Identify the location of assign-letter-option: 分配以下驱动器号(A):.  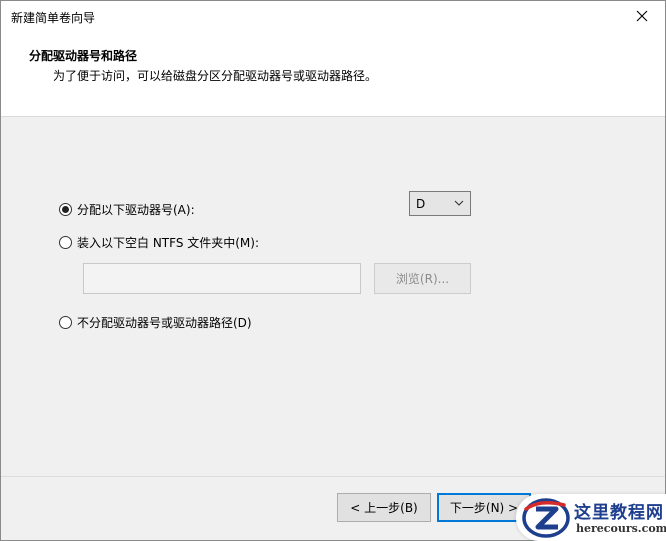
(127, 209).